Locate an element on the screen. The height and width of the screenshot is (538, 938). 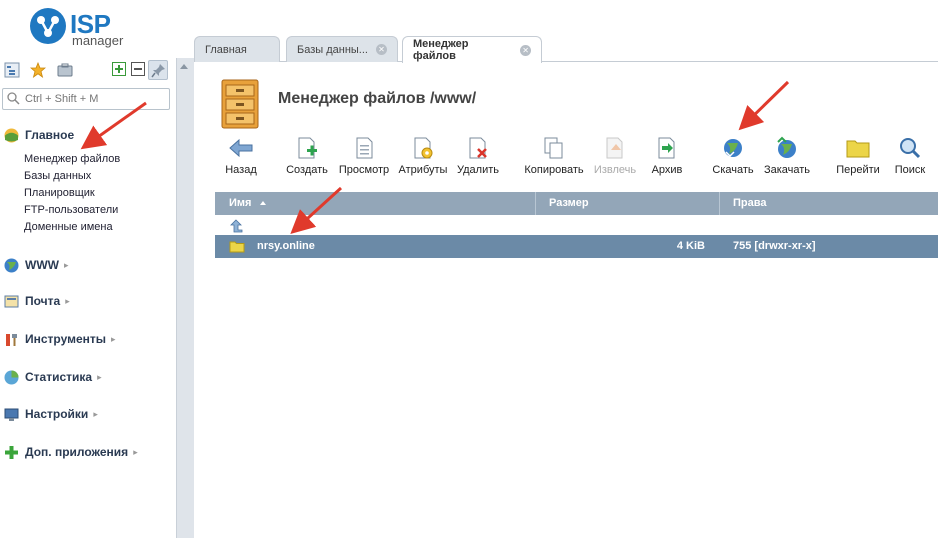
annotation-arrow-folder is located at coordinates (316, 210).